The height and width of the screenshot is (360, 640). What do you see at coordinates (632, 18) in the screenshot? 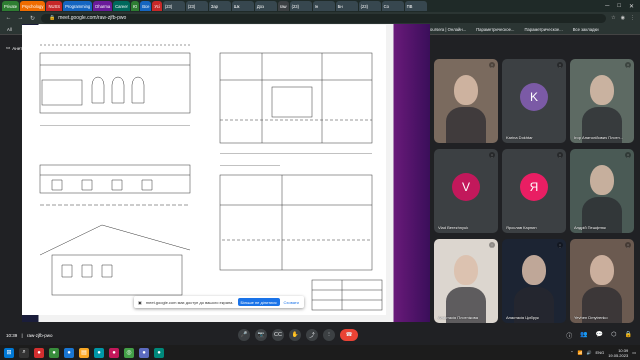
I see `browser-menu-icon: ⋮` at bounding box center [632, 18].